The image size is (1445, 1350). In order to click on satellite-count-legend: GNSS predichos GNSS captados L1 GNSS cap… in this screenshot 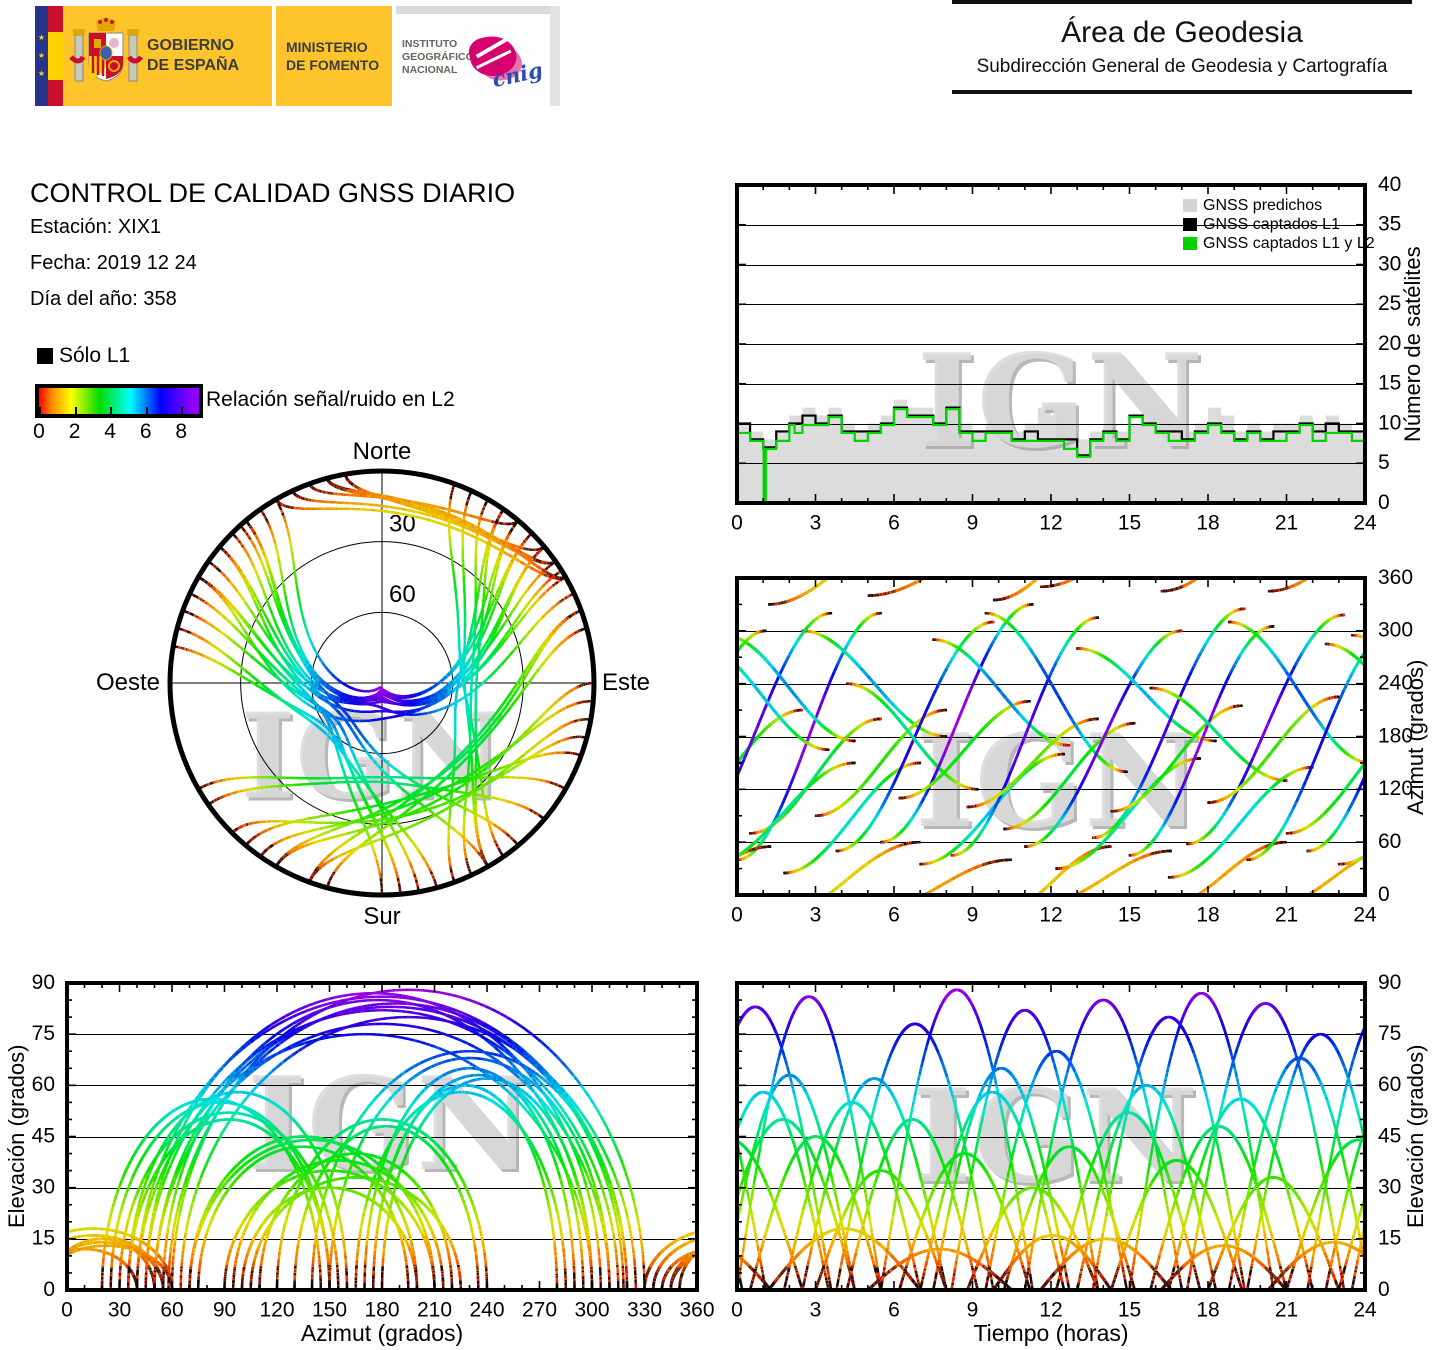, I will do `click(1279, 224)`.